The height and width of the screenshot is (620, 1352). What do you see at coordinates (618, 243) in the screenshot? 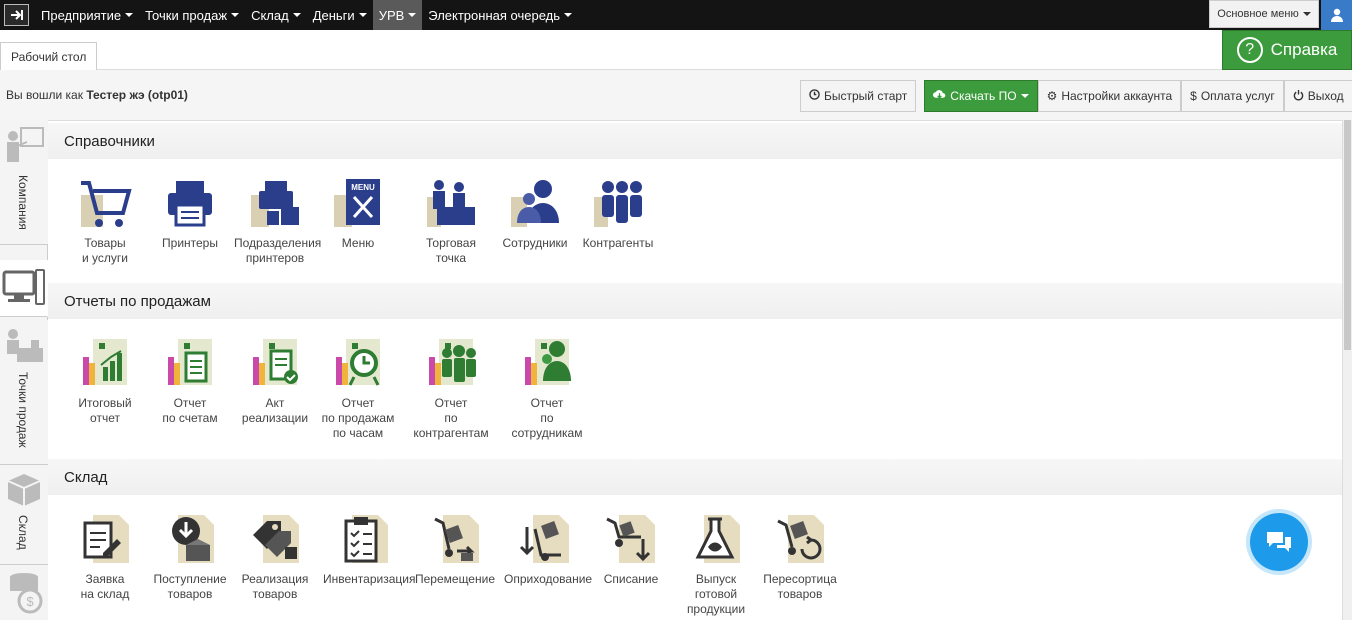
I see `tile-label: Контрагенты` at bounding box center [618, 243].